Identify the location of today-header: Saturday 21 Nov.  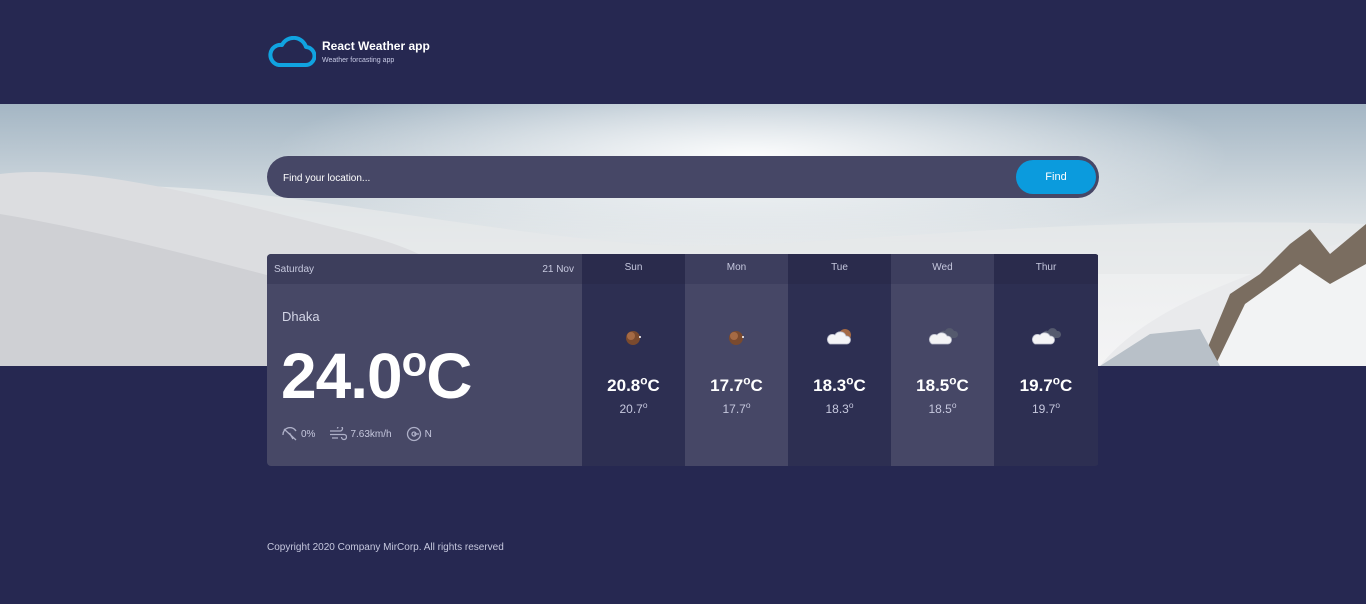
(424, 269).